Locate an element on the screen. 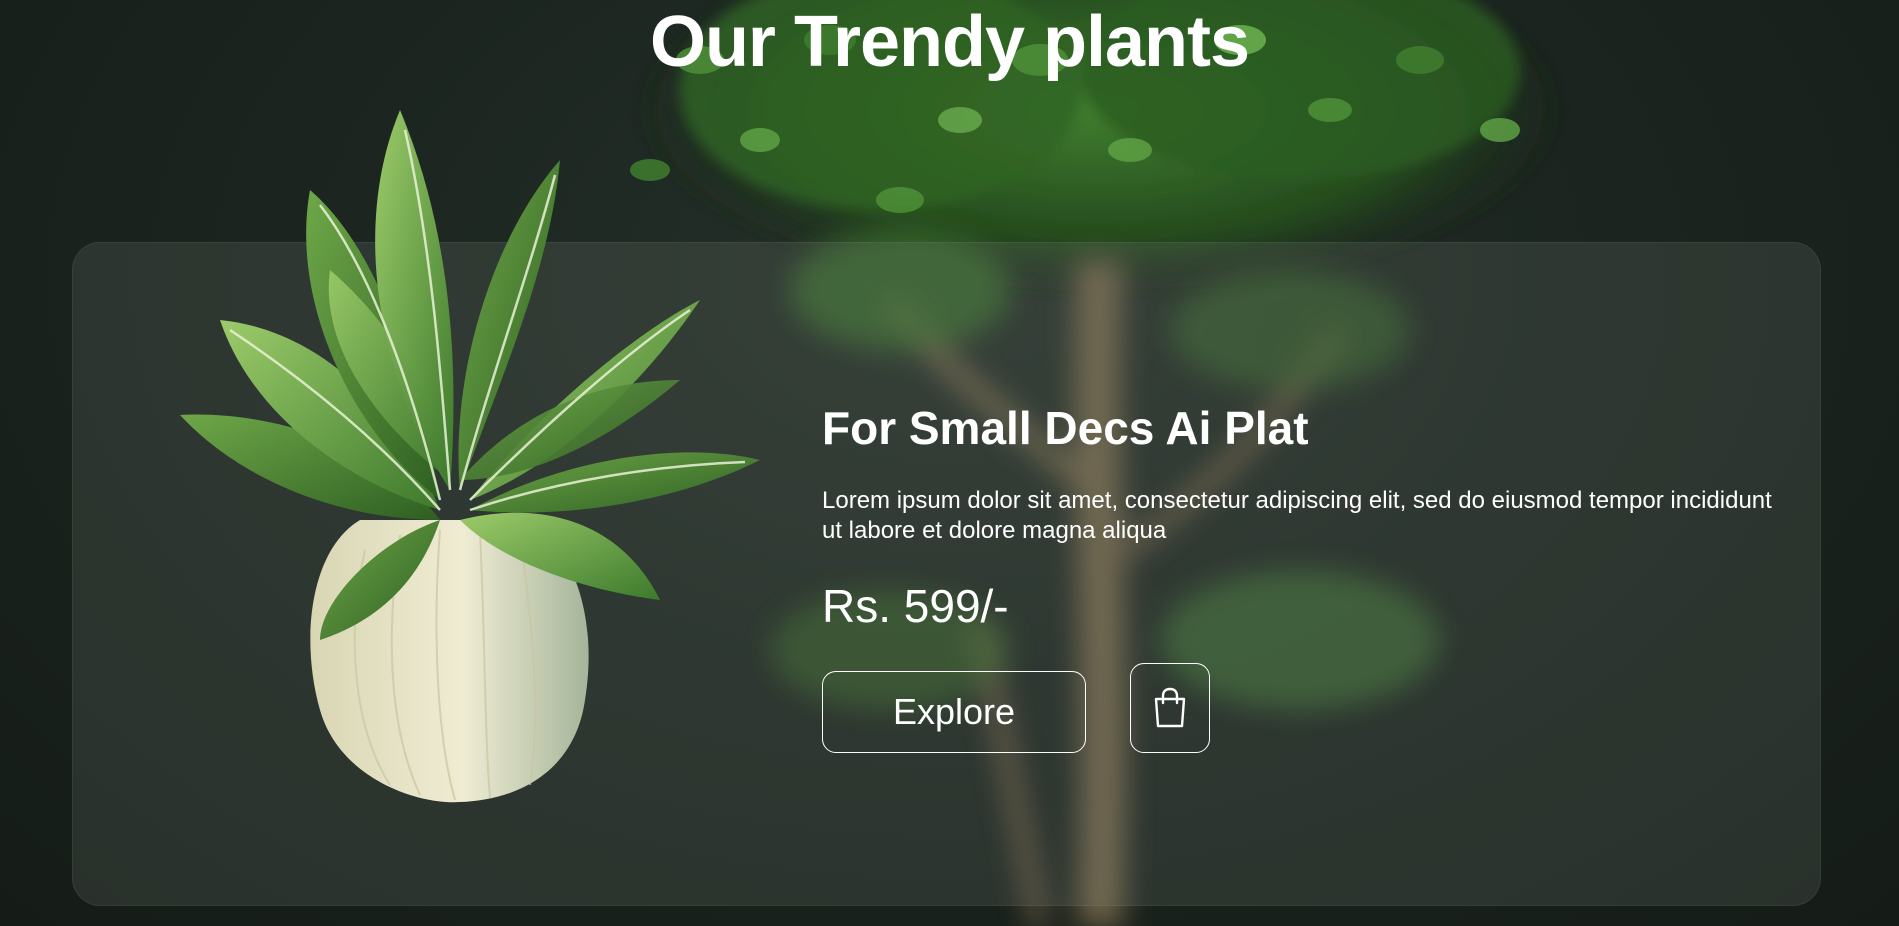 The image size is (1899, 926). add-to-cart-button is located at coordinates (1170, 708).